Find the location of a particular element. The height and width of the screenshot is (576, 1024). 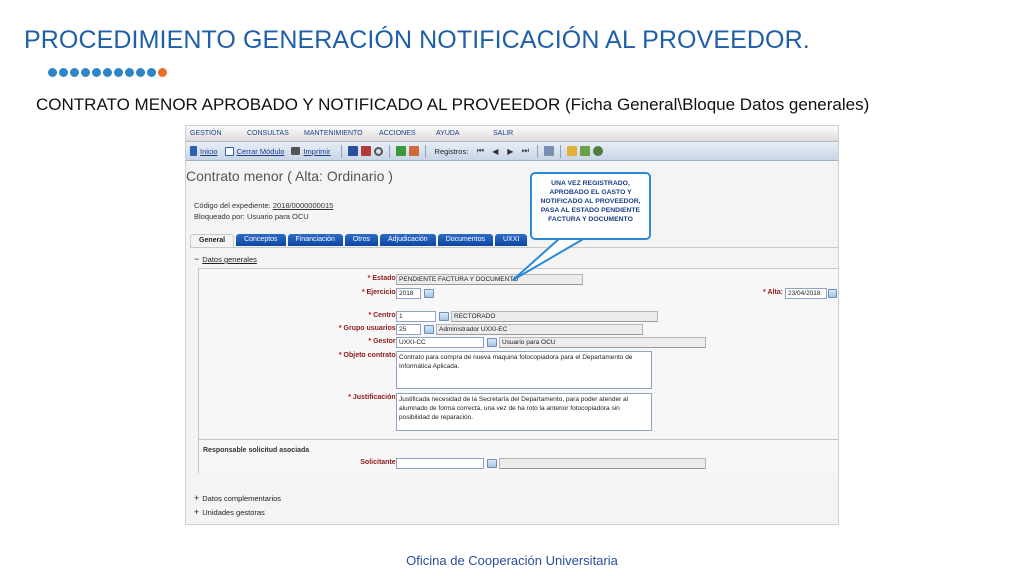

callout-pointer is located at coordinates (549, 259).